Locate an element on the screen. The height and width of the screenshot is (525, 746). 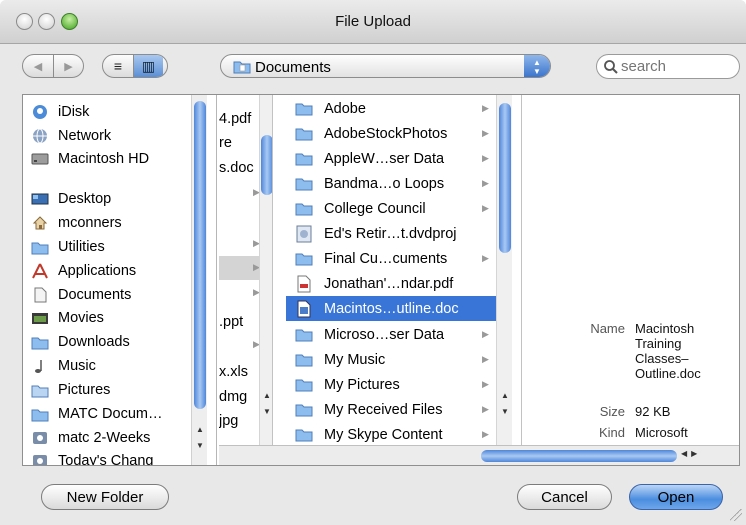
horizontal-scrollbar: ◀▶ is located at coordinates (479, 455).